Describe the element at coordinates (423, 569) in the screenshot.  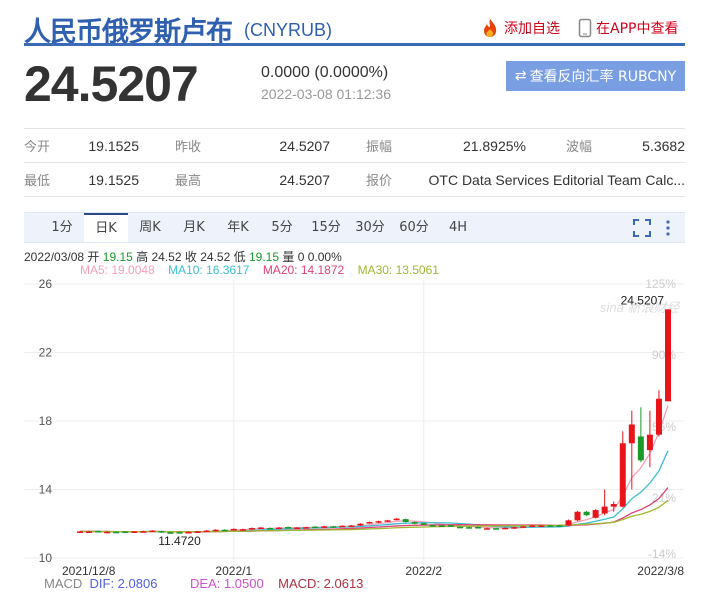
I see `x-tick-label: 2022/2` at that location.